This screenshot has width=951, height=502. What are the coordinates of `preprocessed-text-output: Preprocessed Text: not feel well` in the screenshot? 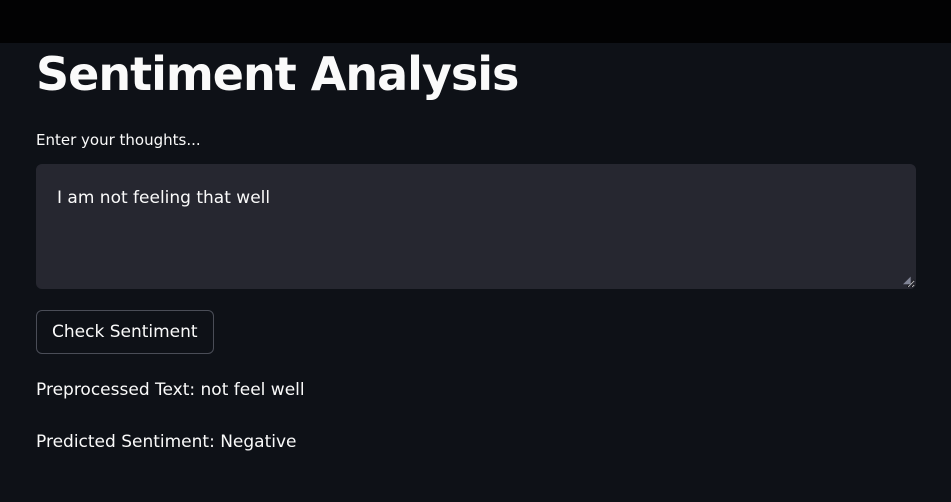 It's located at (170, 390).